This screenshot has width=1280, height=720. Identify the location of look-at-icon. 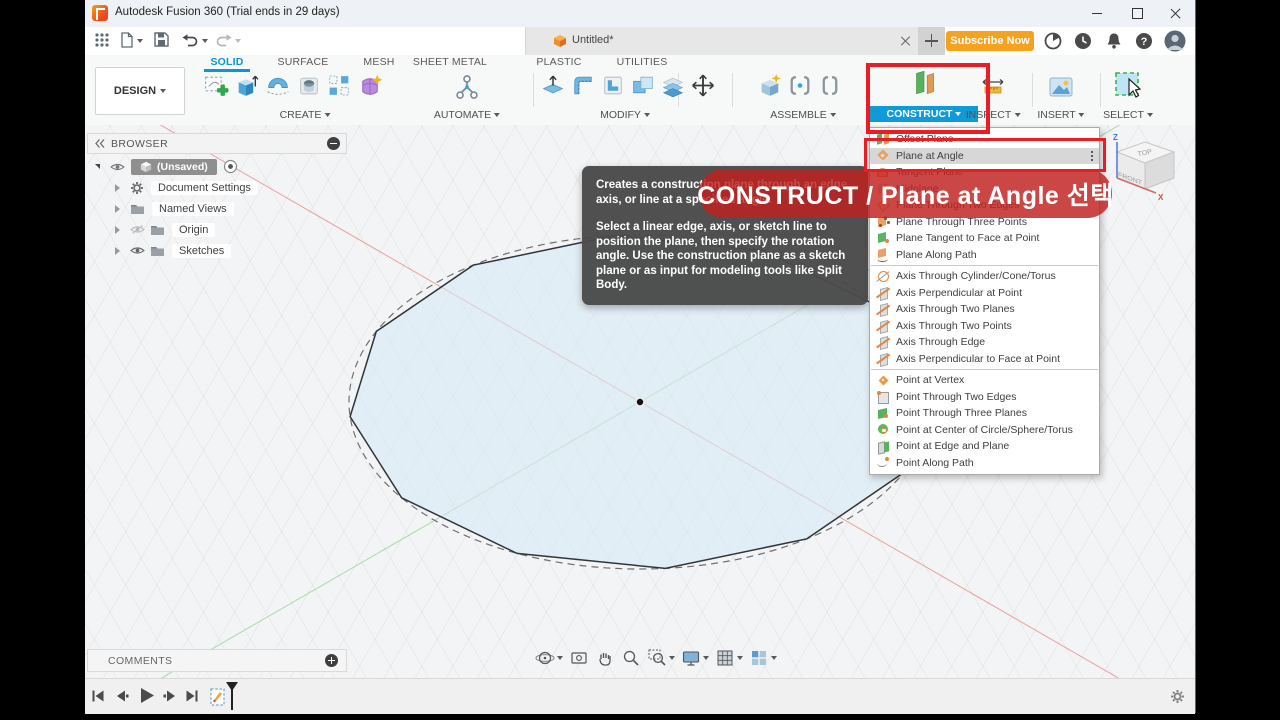
(579, 658).